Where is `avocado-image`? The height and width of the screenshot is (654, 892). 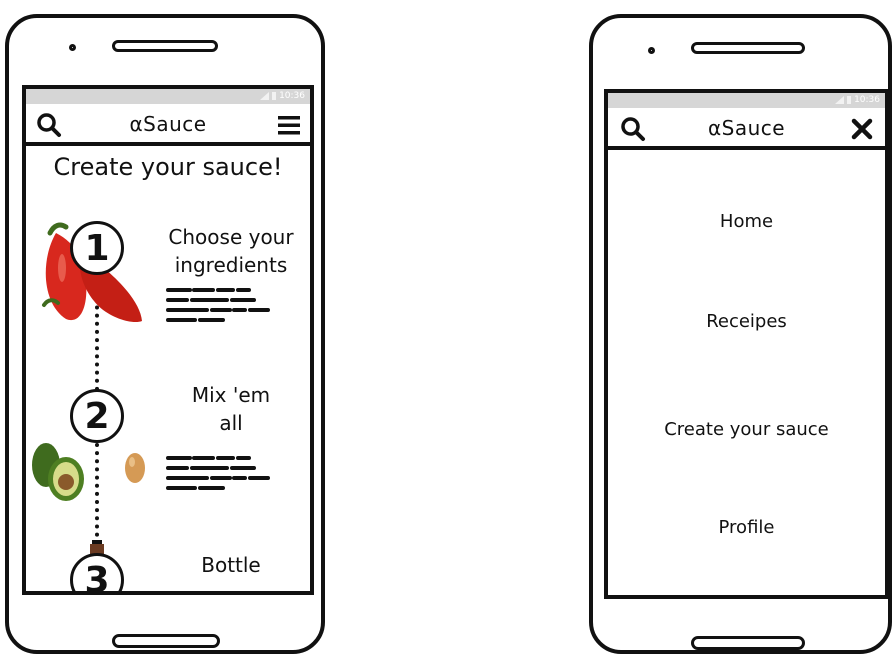
avocado-image is located at coordinates (58, 472).